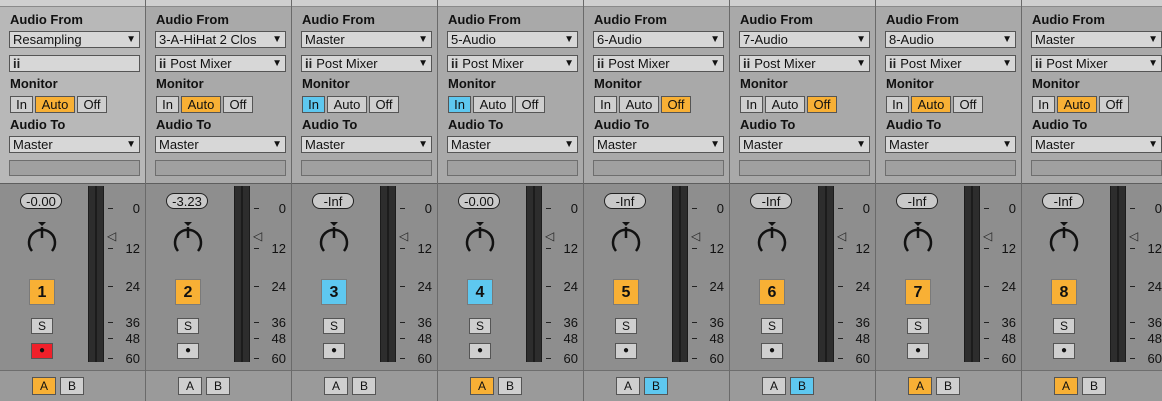 The height and width of the screenshot is (401, 1162). I want to click on audio-from-dropdown: 3-A-HiHat 2 Clos ▼, so click(220, 39).